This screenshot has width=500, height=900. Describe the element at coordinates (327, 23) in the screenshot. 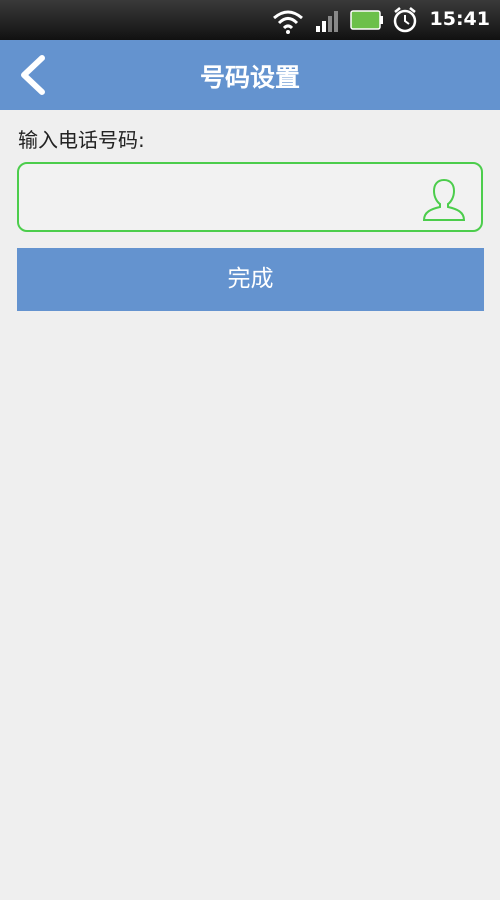

I see `signal-icon` at that location.